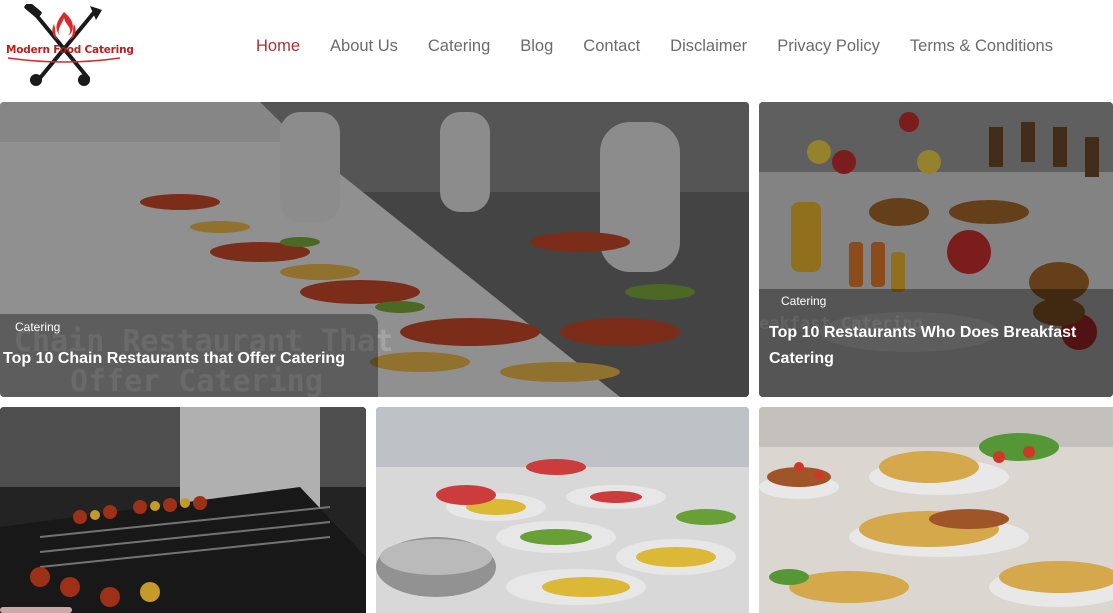  Describe the element at coordinates (801, 358) in the screenshot. I see `post-title-line: Catering` at that location.